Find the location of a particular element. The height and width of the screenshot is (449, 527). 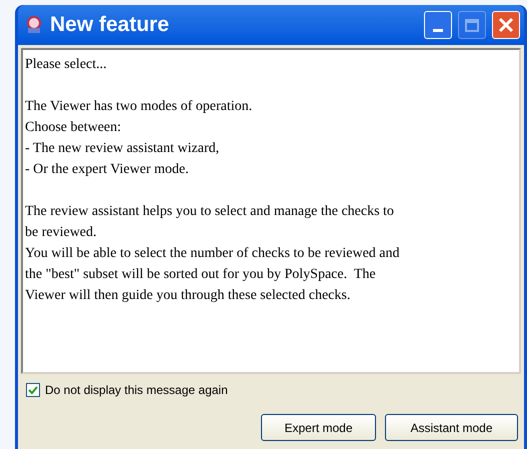

message-line: - The new review assistant wizard, is located at coordinates (122, 149).